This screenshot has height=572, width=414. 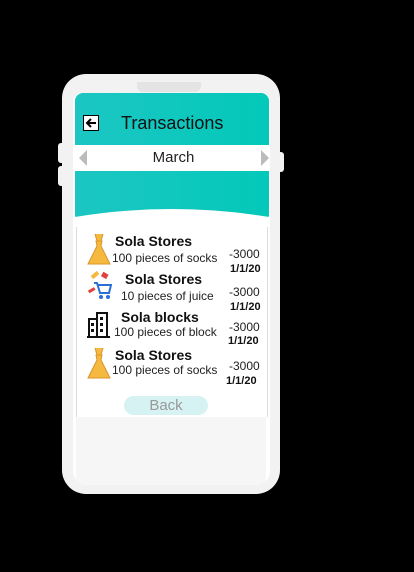 I want to click on shopping-cart-icon, so click(x=99, y=285).